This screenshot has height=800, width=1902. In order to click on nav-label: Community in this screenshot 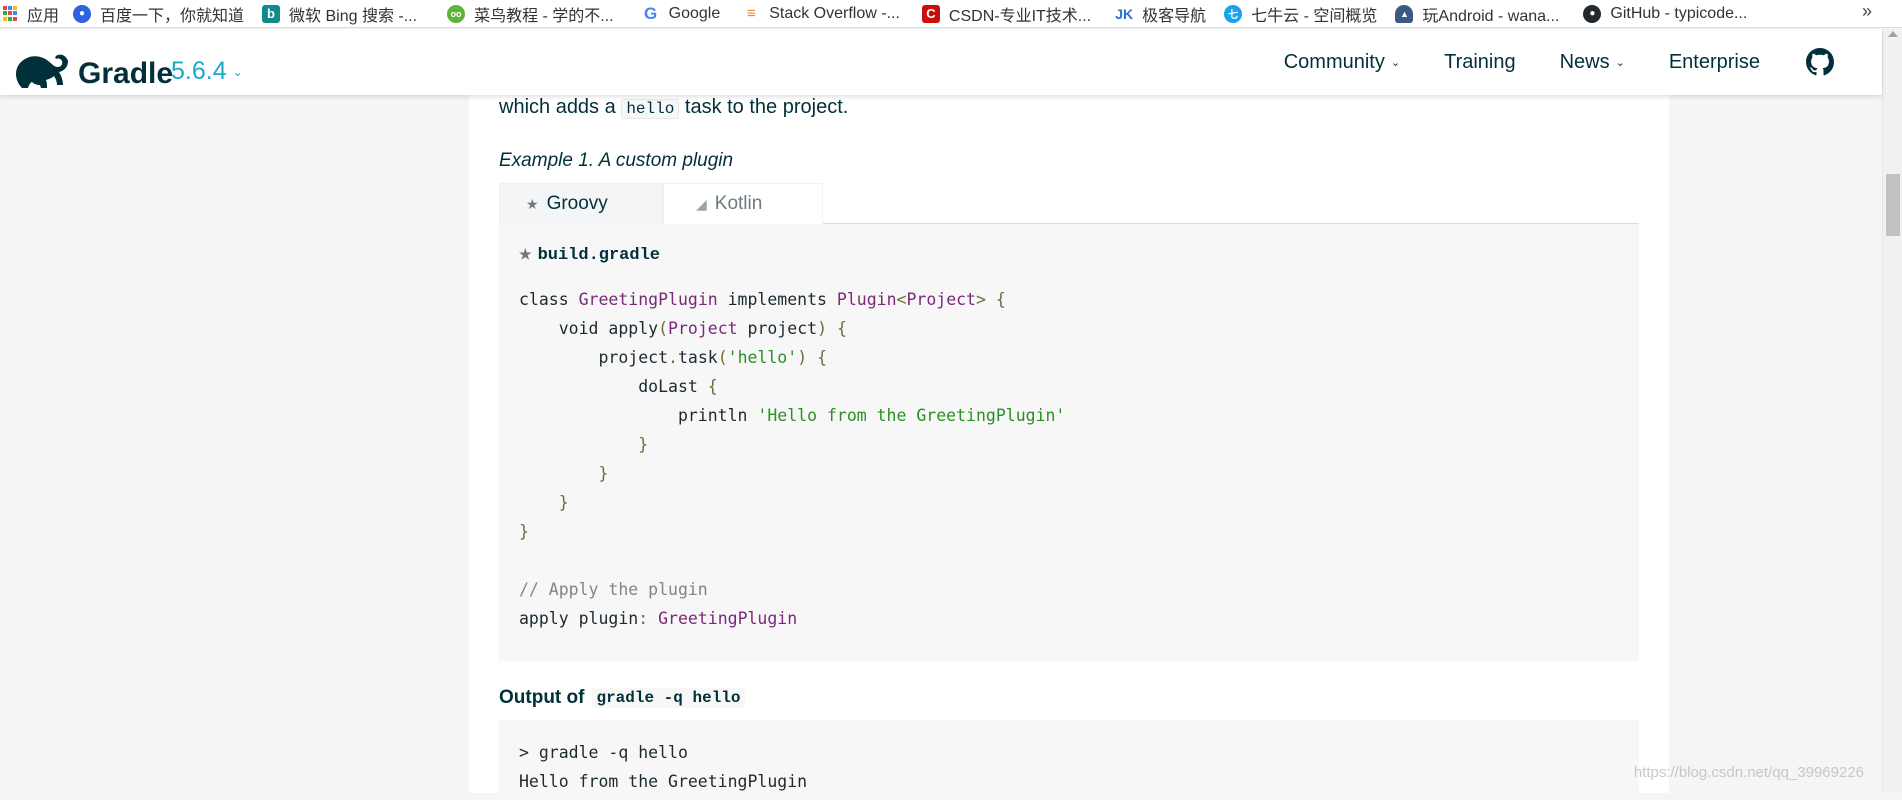, I will do `click(1334, 61)`.